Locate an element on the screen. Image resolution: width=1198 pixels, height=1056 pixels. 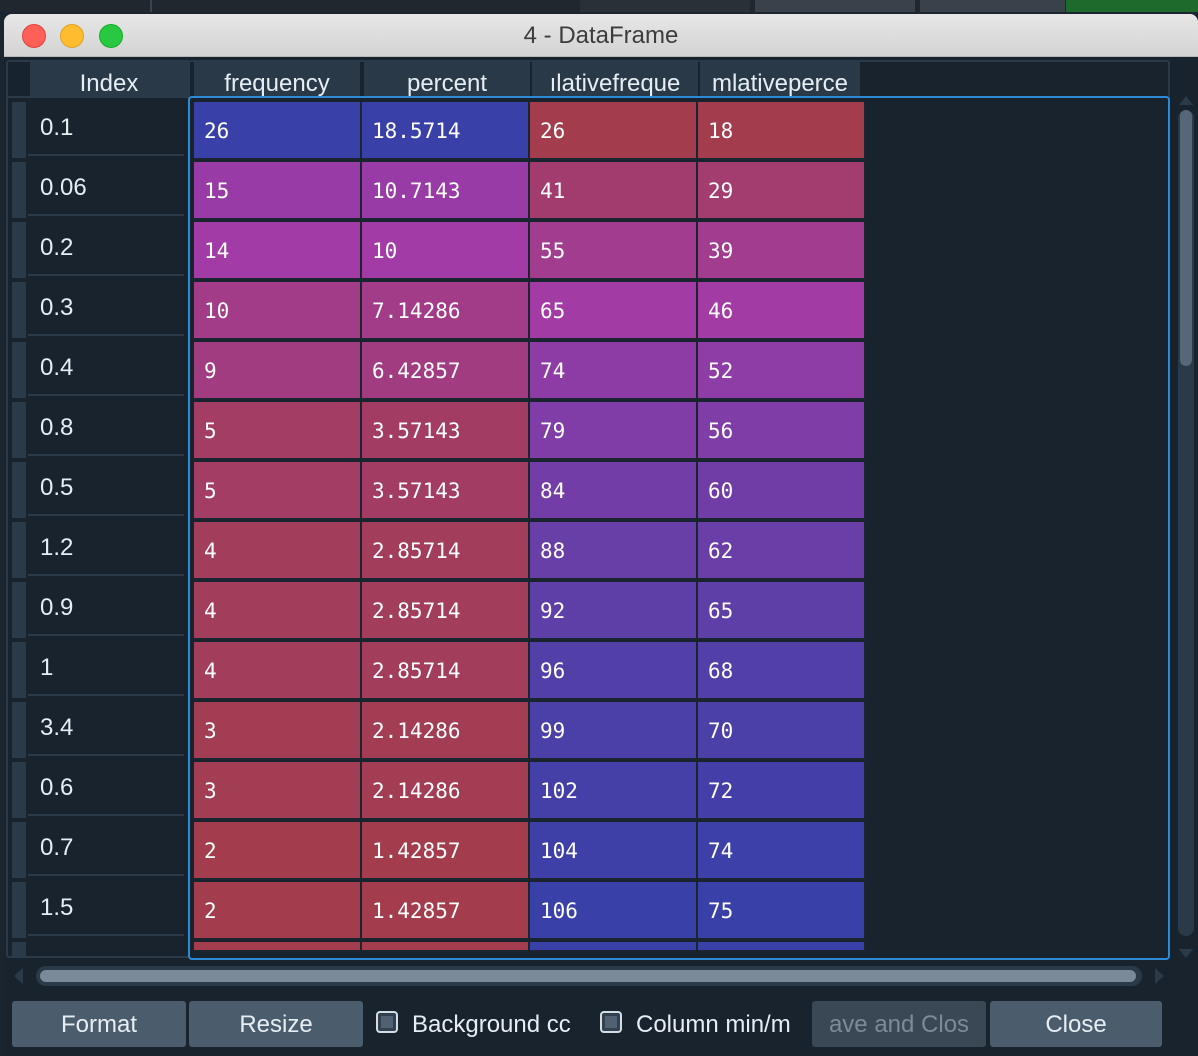
index-cell: 3.4 is located at coordinates (106, 727).